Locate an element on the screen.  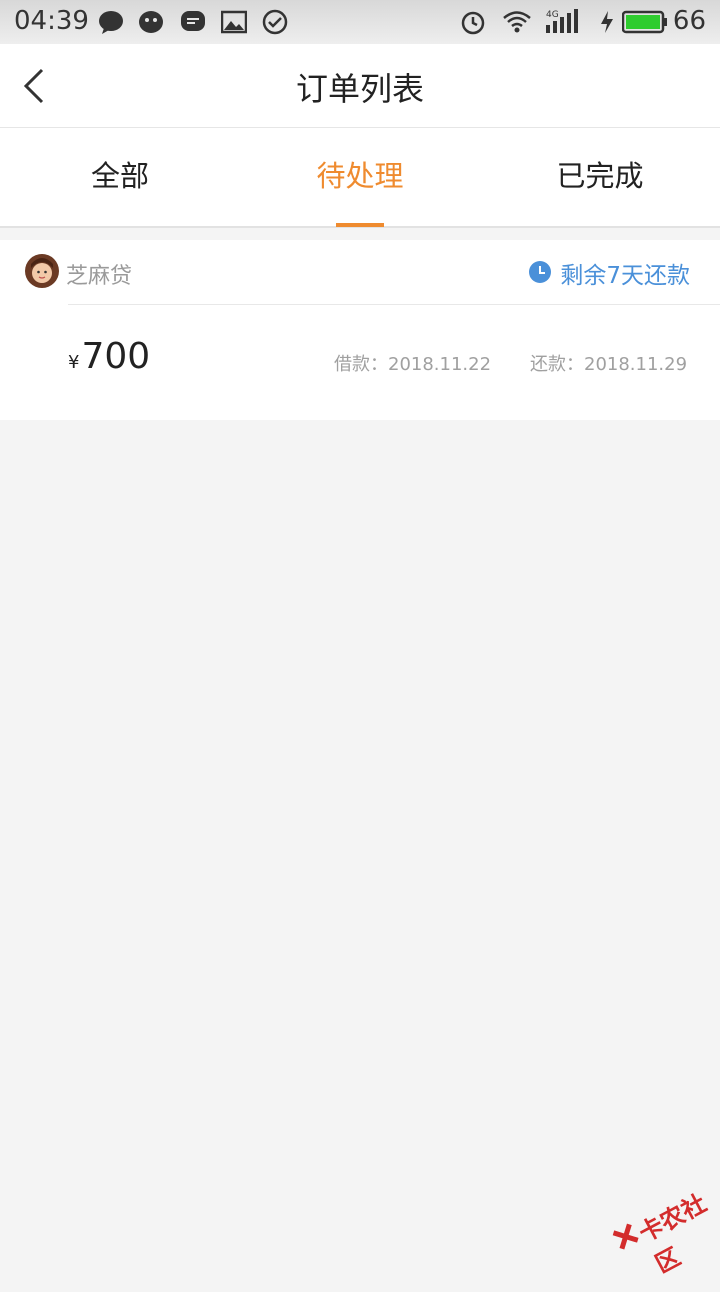
avatar is located at coordinates (42, 271).